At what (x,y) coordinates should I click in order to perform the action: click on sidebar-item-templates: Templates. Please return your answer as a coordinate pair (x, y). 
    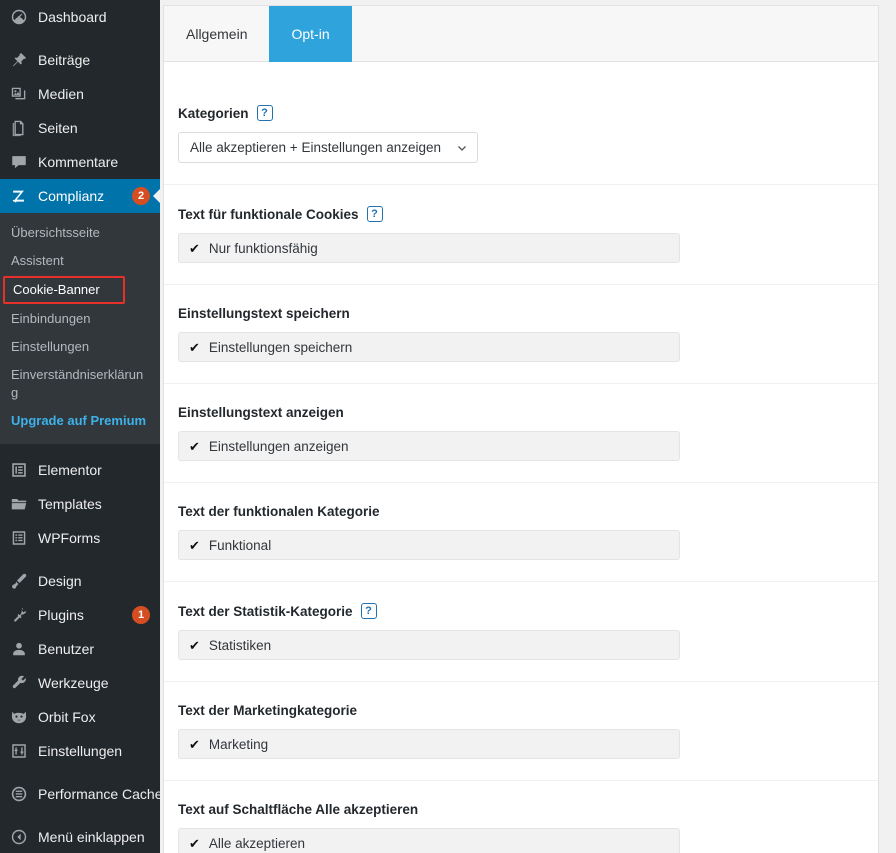
    Looking at the image, I should click on (80, 504).